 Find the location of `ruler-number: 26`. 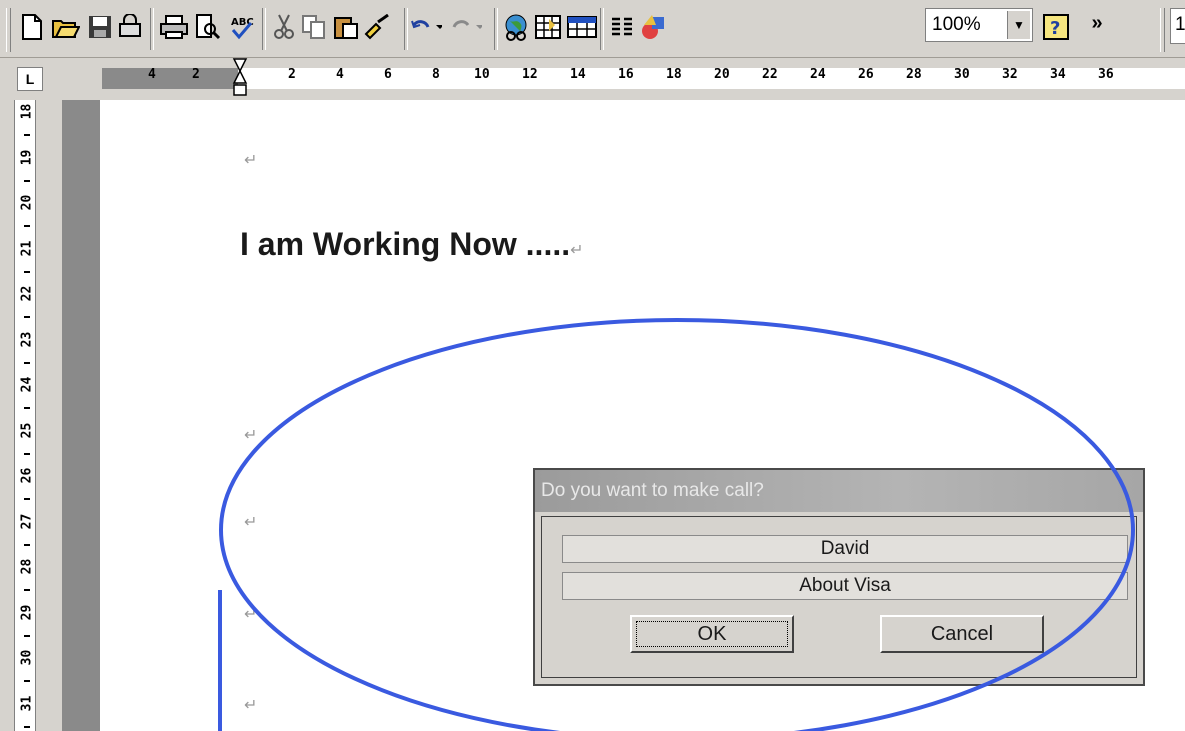

ruler-number: 26 is located at coordinates (866, 74).